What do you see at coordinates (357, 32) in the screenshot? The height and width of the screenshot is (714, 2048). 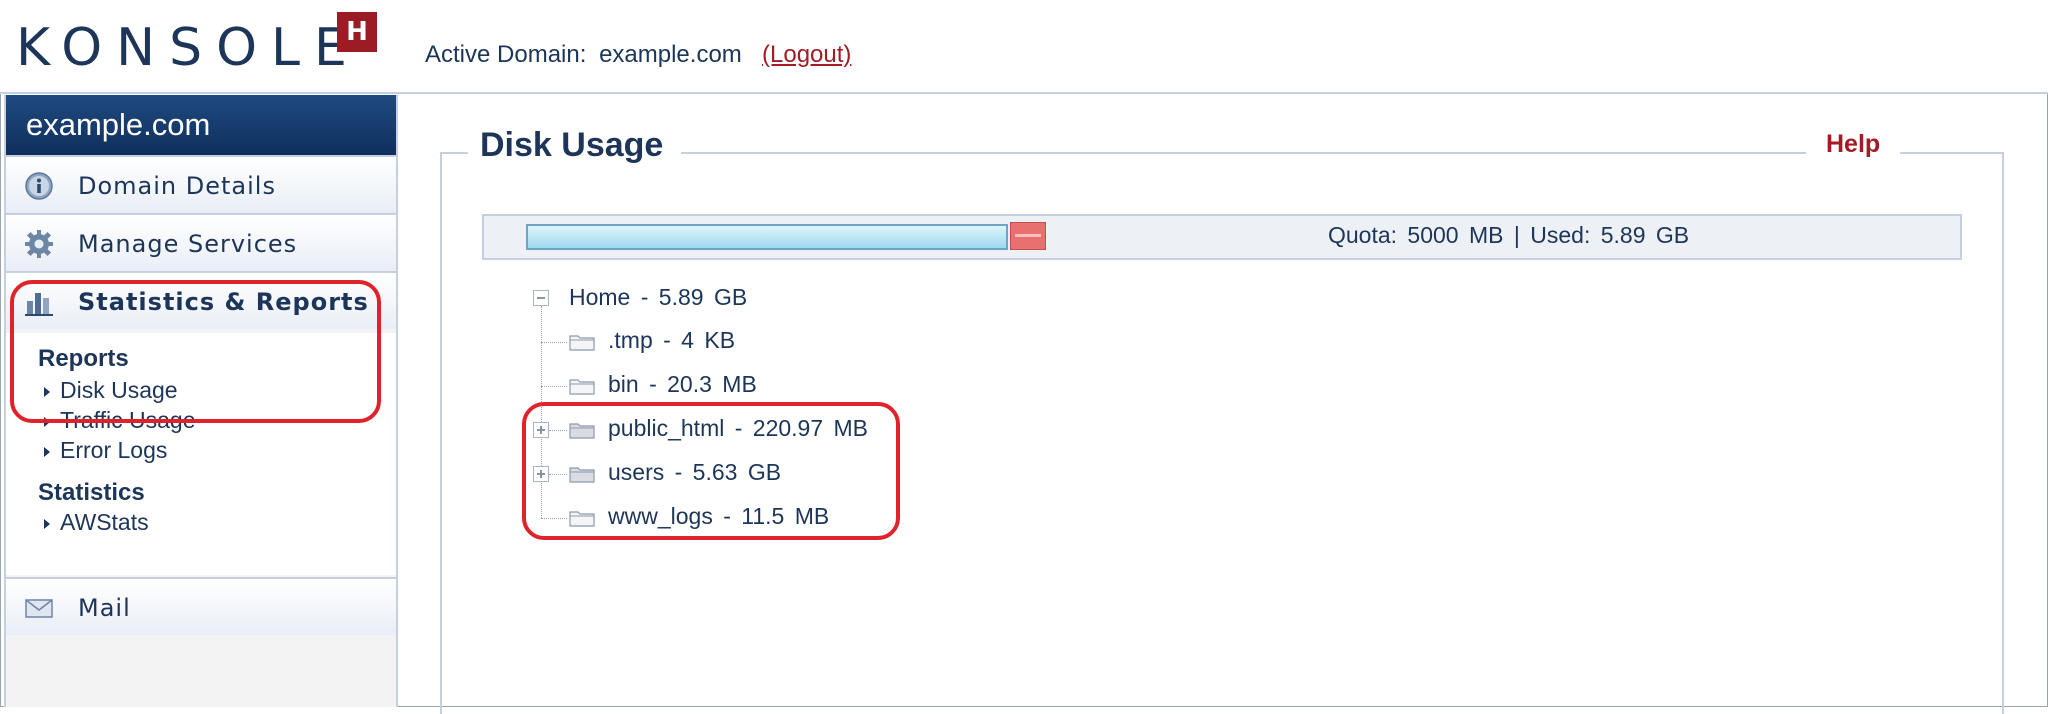 I see `logo-badge: H` at bounding box center [357, 32].